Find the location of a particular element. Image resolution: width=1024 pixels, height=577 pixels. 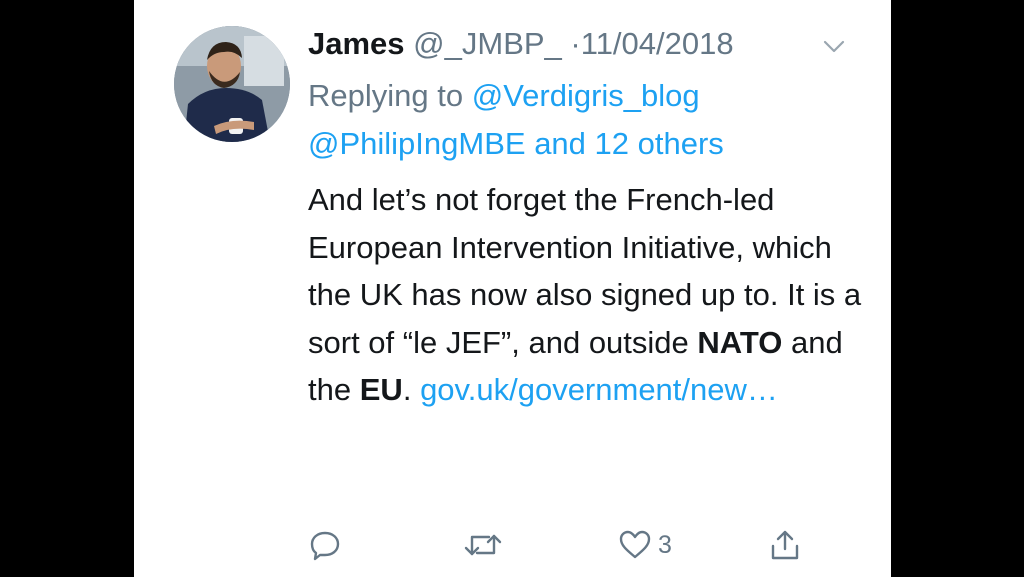

tweet-text-part-3: . is located at coordinates (407, 389).